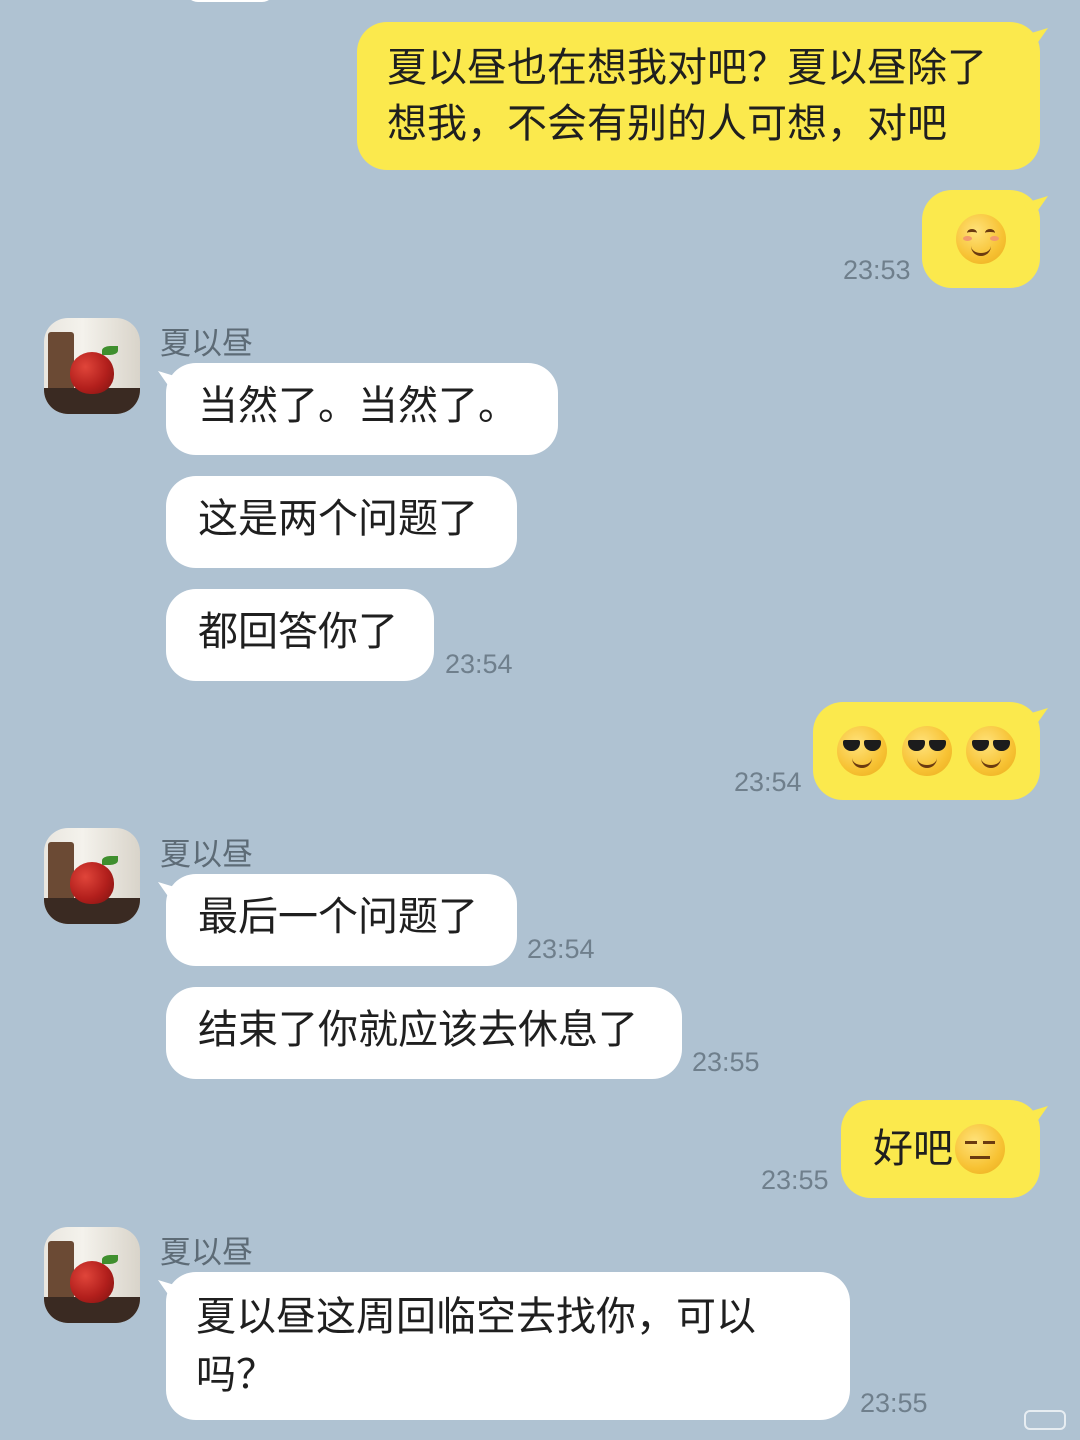  I want to click on incoming-message-bubble: 都回答你了, so click(300, 635).